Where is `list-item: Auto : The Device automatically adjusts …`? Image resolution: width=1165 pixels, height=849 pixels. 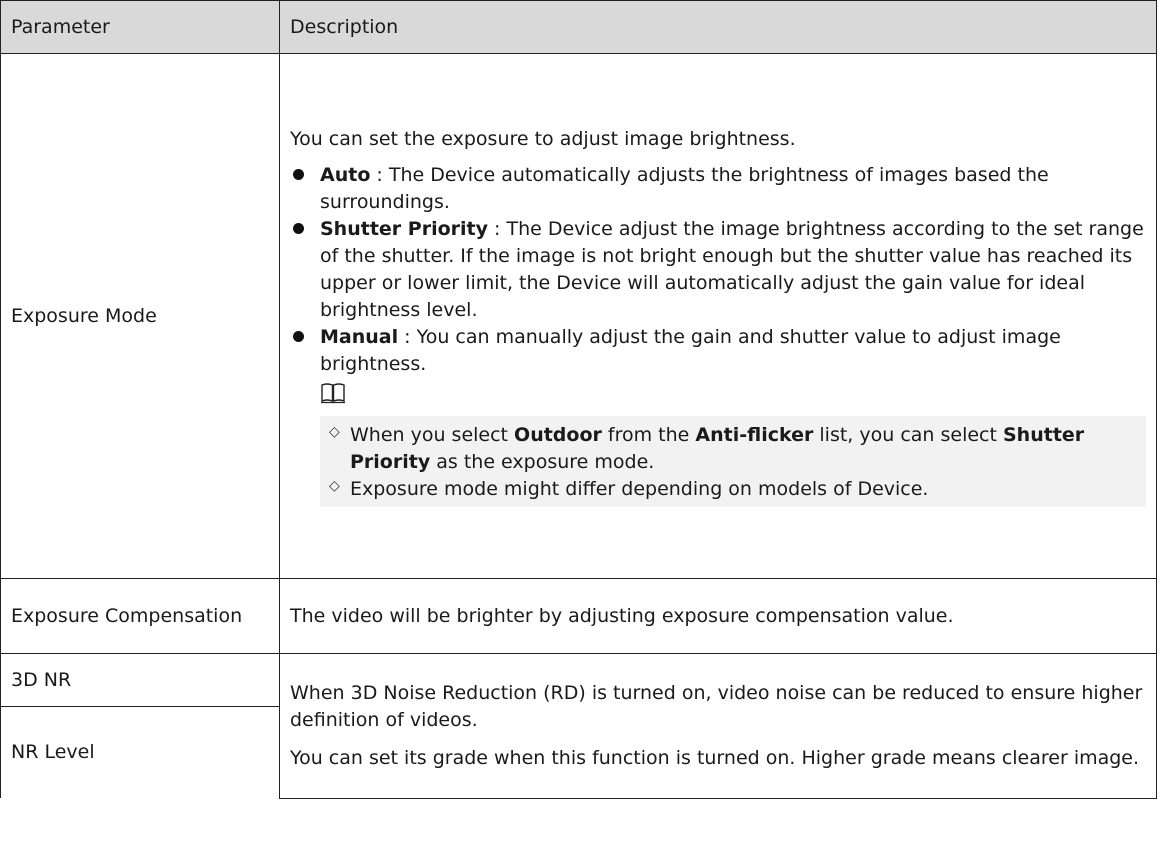
list-item: Auto : The Device automatically adjusts … is located at coordinates (718, 189).